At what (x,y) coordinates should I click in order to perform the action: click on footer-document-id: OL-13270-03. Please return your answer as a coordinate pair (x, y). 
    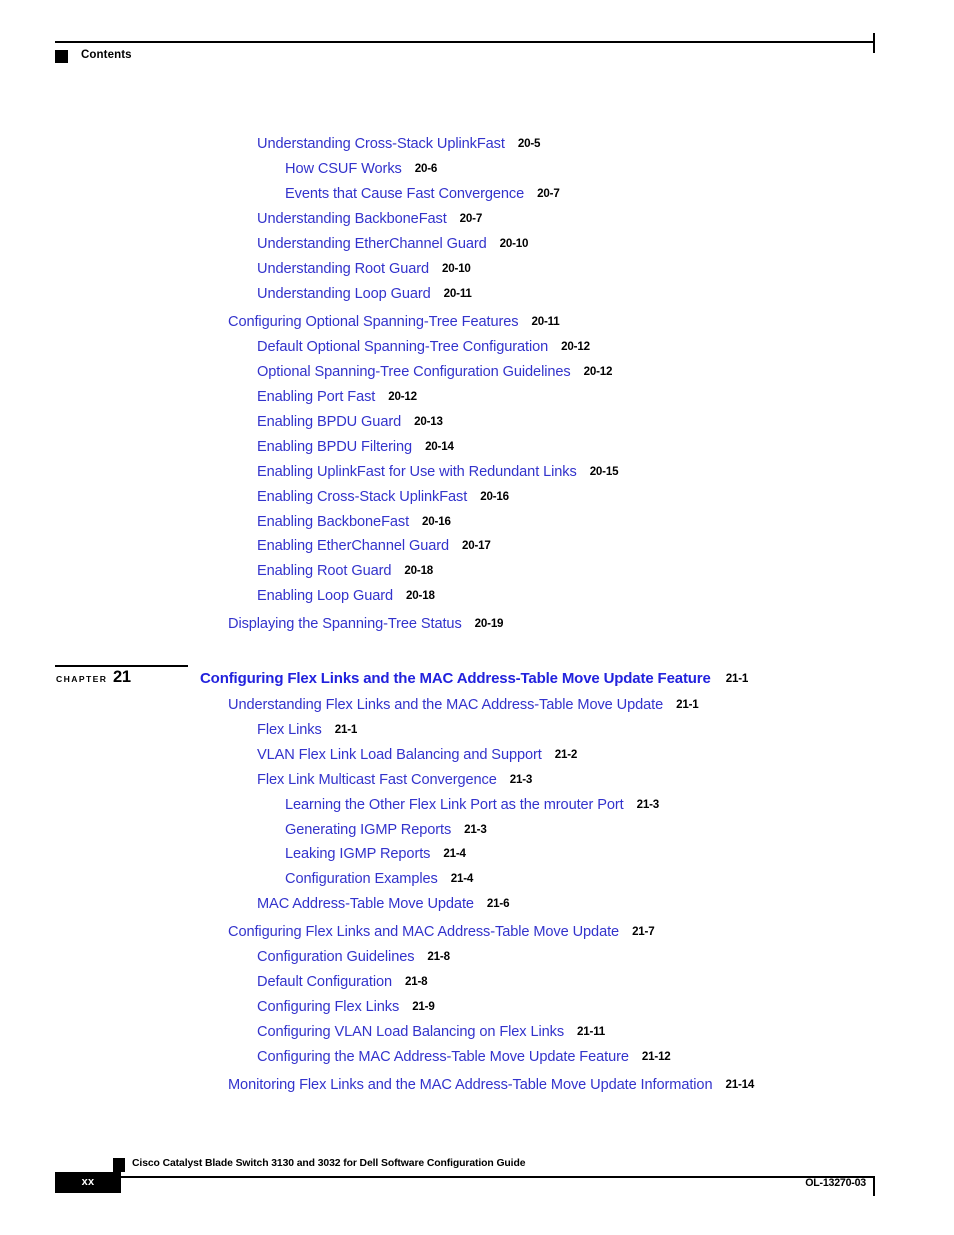
    Looking at the image, I should click on (835, 1183).